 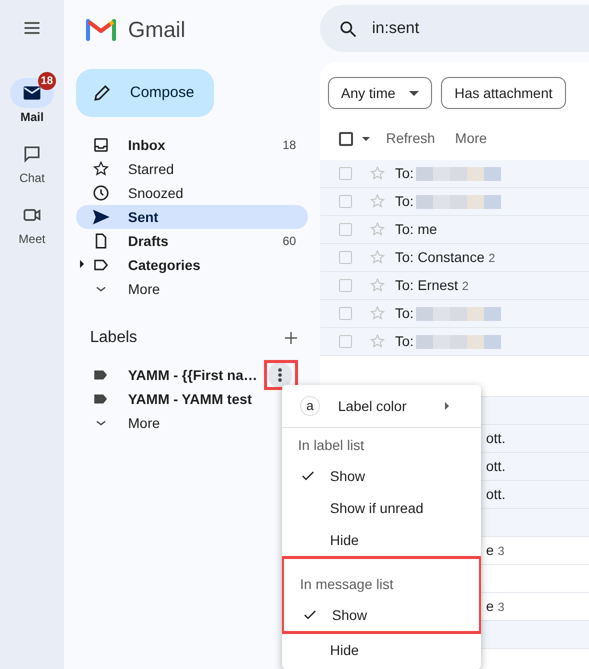 I want to click on nav-drafts-item: Drafts 60, so click(x=192, y=241).